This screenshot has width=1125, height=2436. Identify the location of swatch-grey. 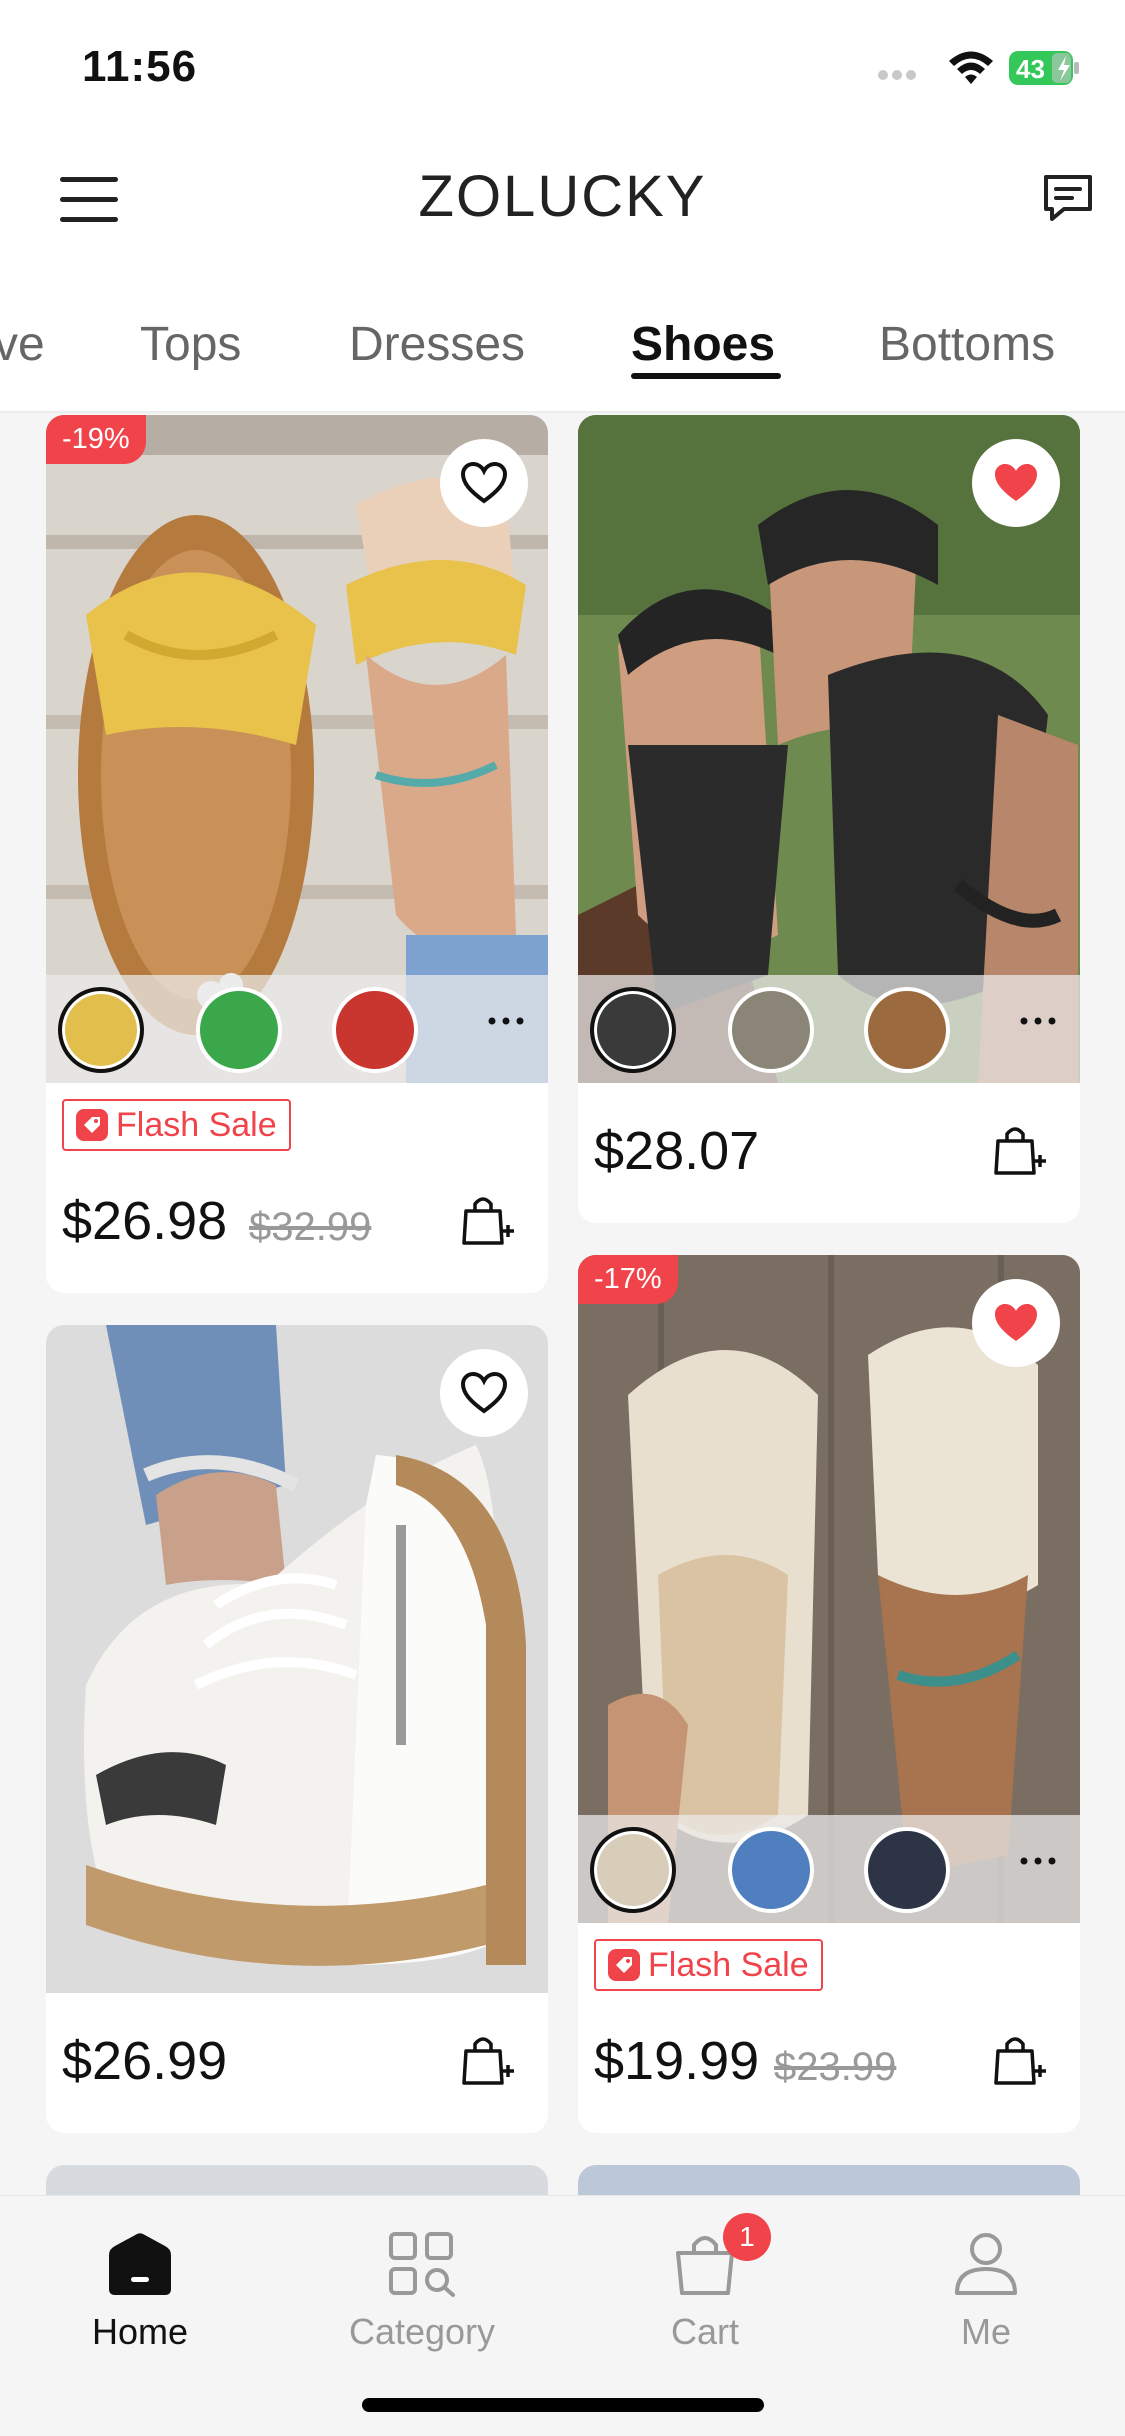
(771, 1030).